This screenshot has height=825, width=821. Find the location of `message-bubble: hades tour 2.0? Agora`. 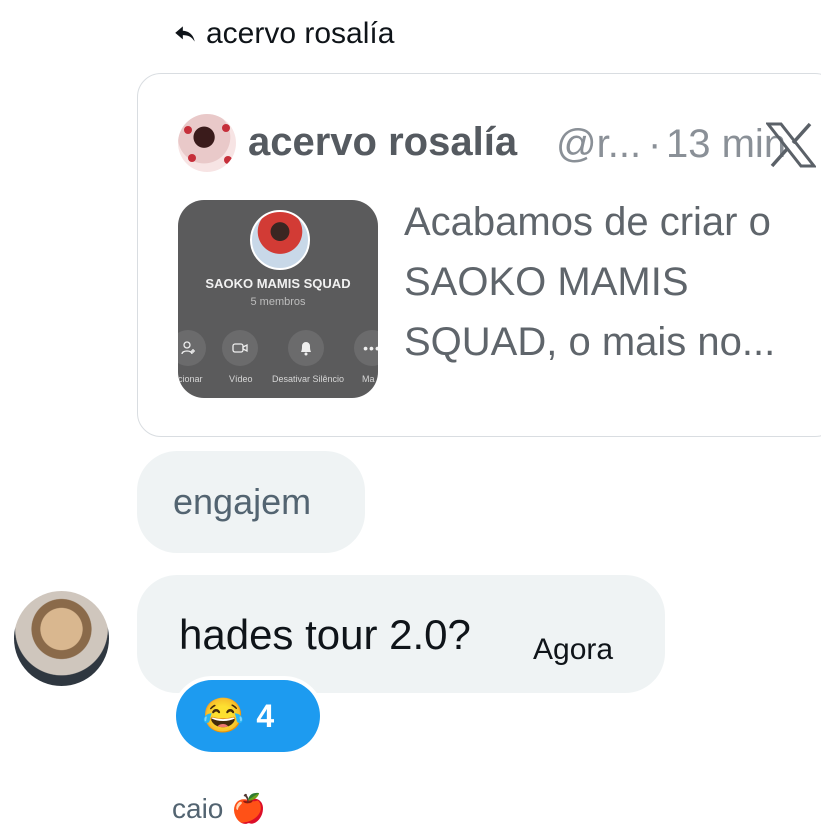

message-bubble: hades tour 2.0? Agora is located at coordinates (401, 634).